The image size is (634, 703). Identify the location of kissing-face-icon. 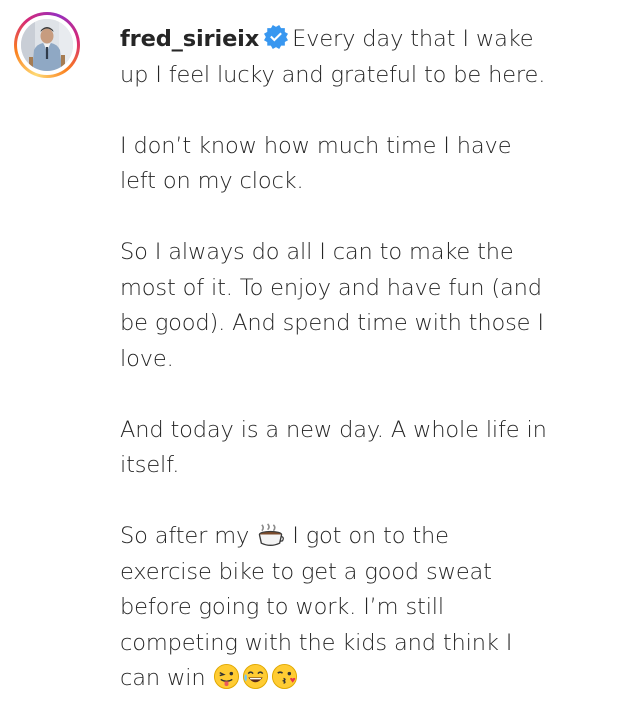
(285, 676).